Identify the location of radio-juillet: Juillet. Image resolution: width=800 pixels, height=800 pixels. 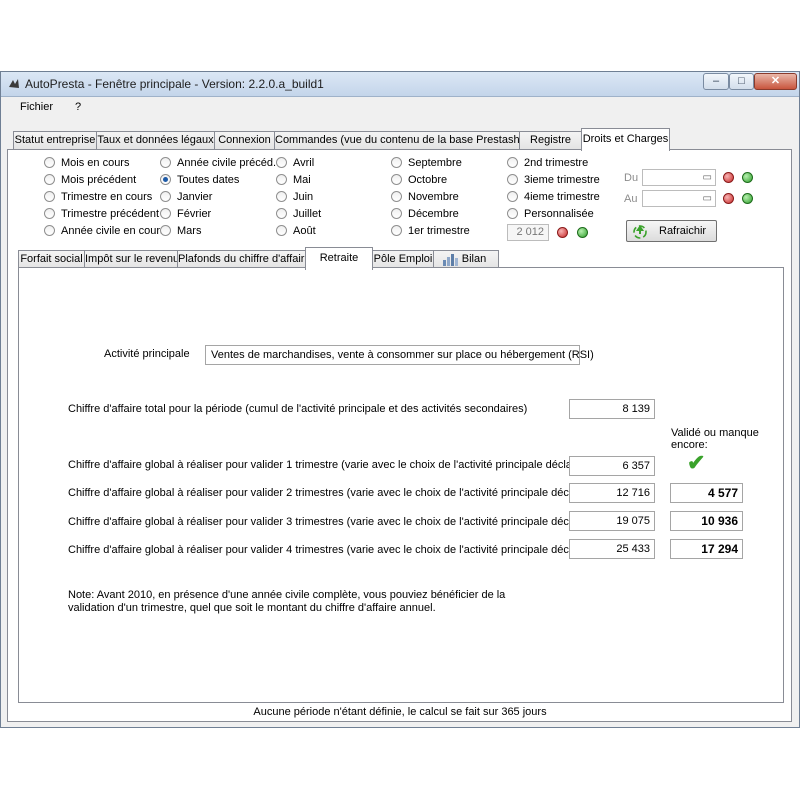
(298, 214).